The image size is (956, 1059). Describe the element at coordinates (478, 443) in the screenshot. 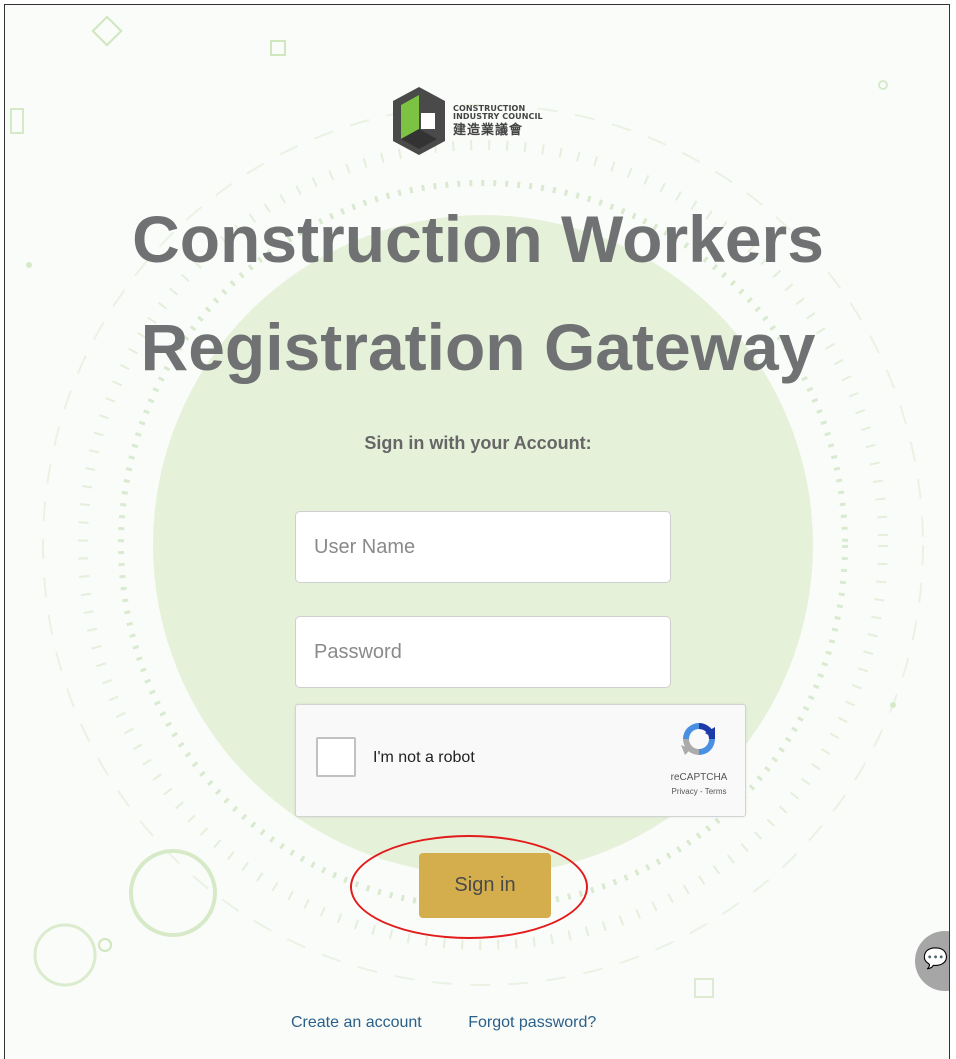

I see `signin-heading: Sign in with your Account:` at that location.